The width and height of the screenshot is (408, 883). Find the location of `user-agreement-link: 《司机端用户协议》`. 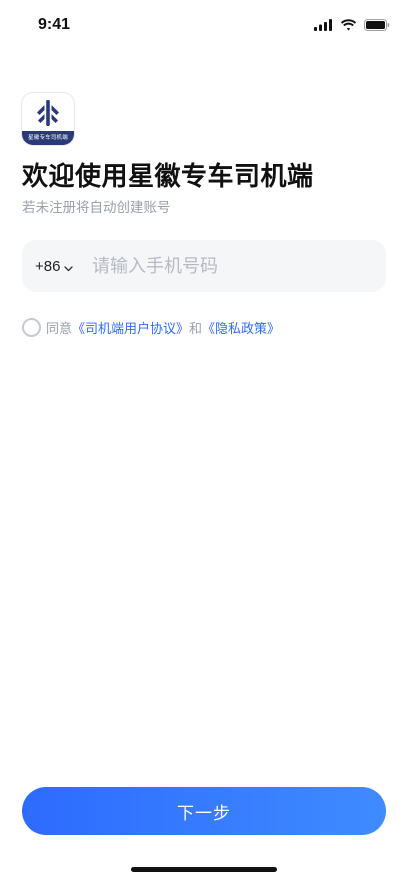

user-agreement-link: 《司机端用户协议》 is located at coordinates (130, 327).